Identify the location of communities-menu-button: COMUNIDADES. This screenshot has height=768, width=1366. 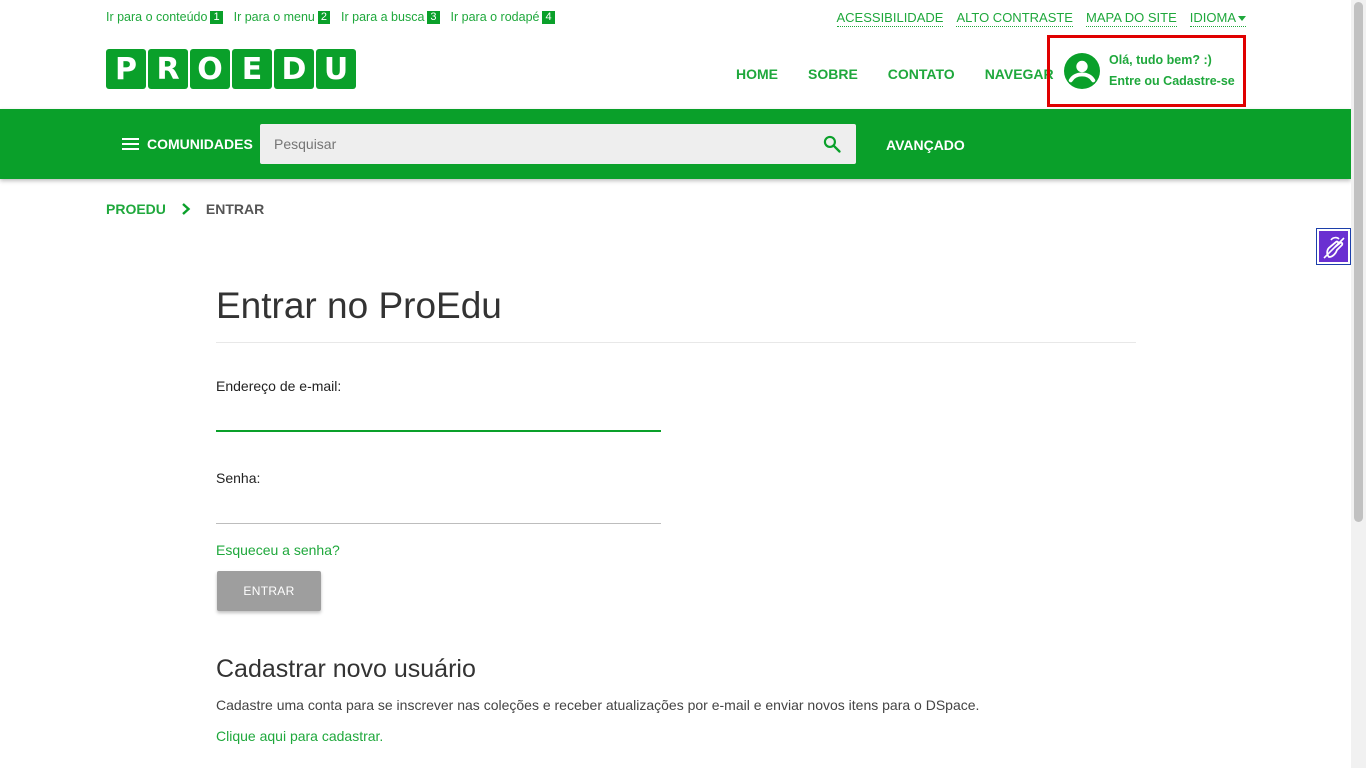
(187, 144).